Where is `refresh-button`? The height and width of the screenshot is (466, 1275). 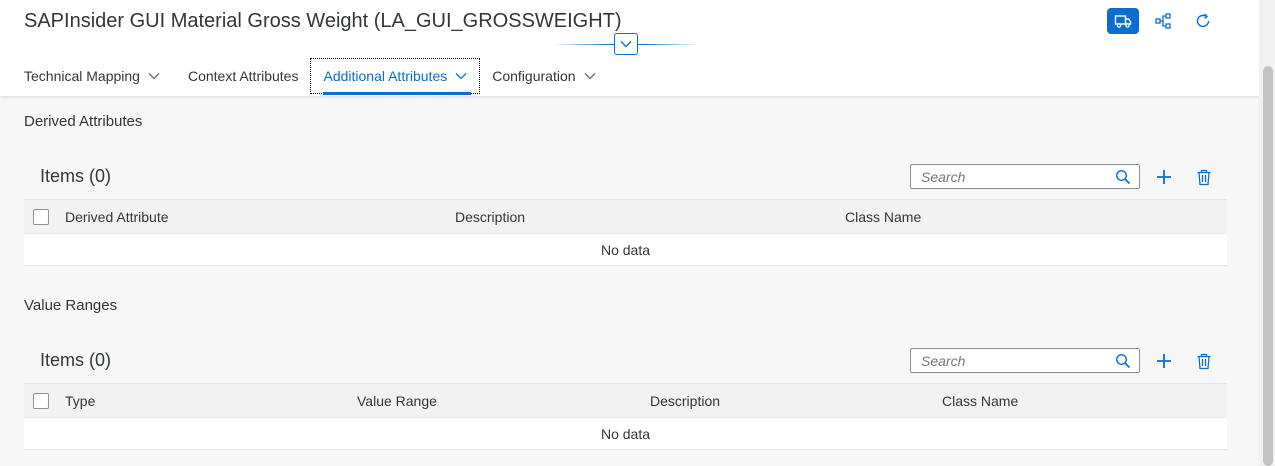 refresh-button is located at coordinates (1203, 21).